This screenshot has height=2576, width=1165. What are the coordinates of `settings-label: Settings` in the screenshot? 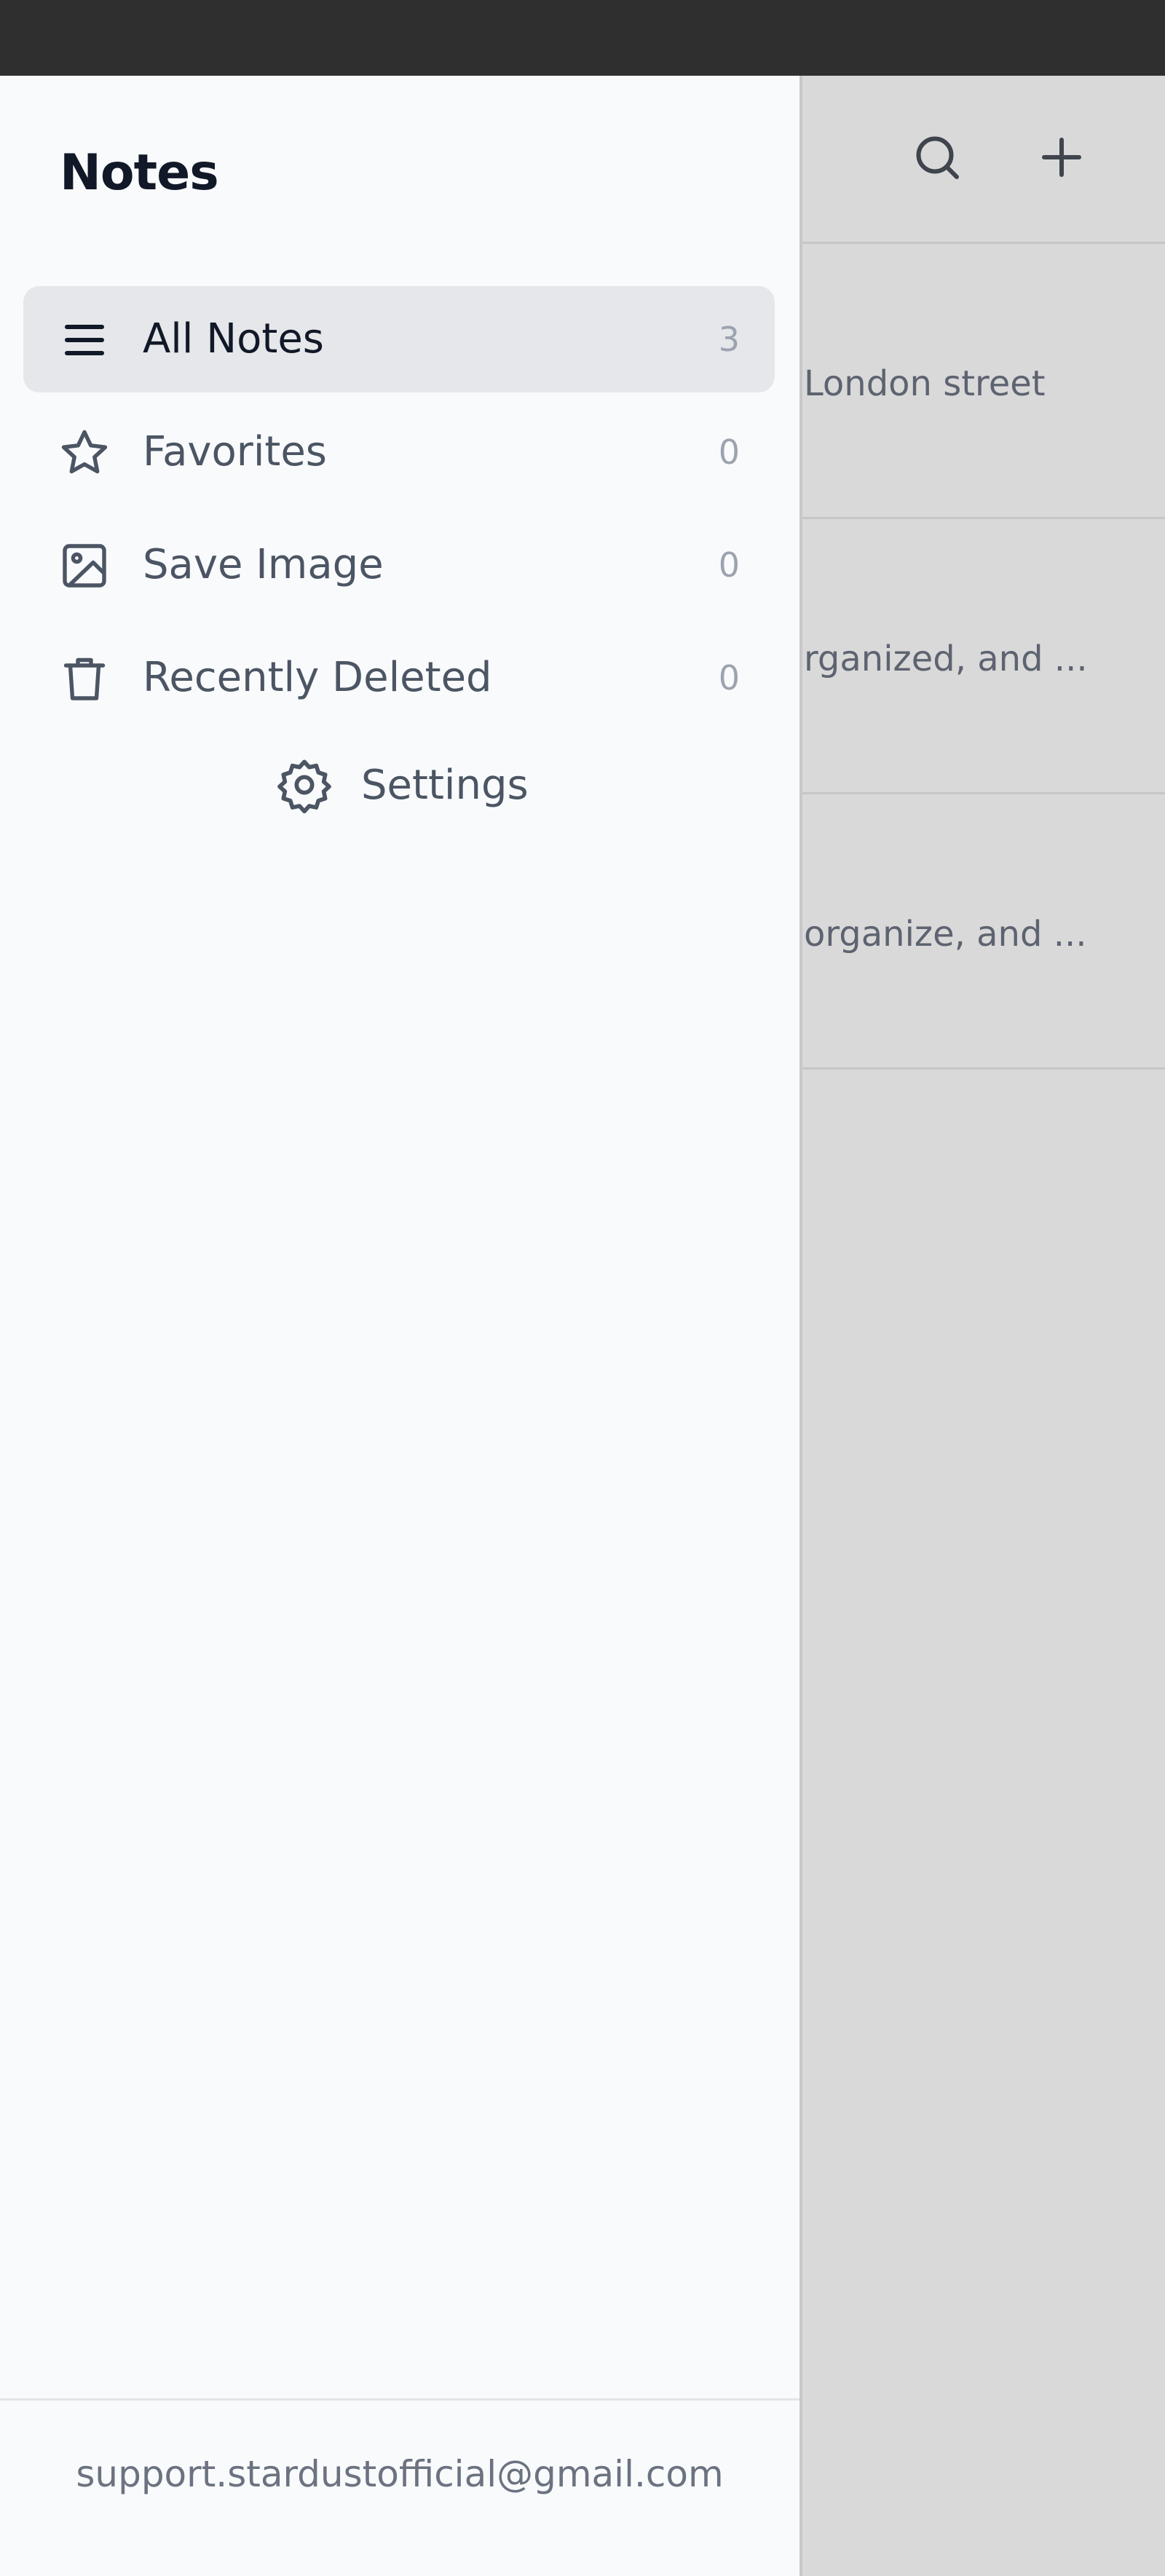 It's located at (445, 785).